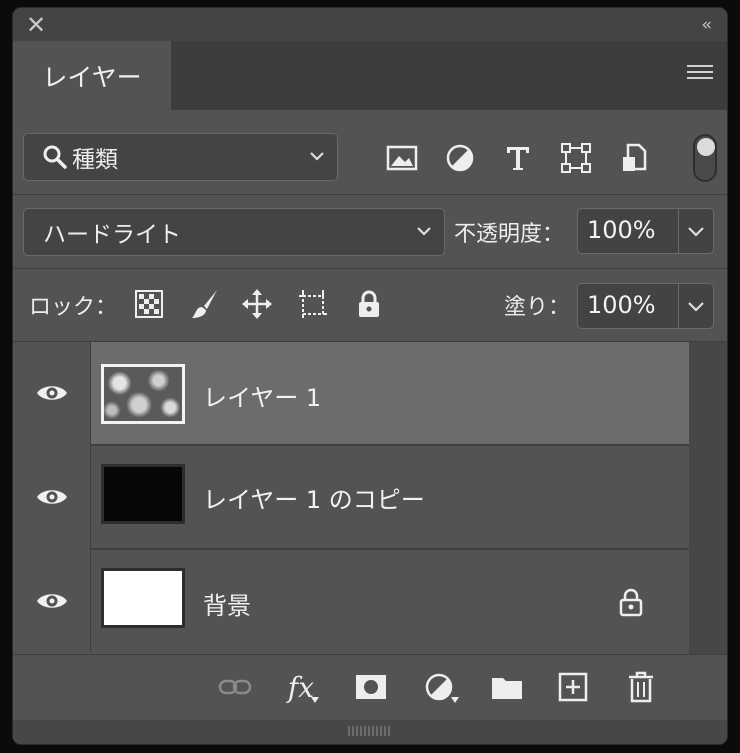 Image resolution: width=740 pixels, height=753 pixels. I want to click on lock-label: ロック：, so click(73, 307).